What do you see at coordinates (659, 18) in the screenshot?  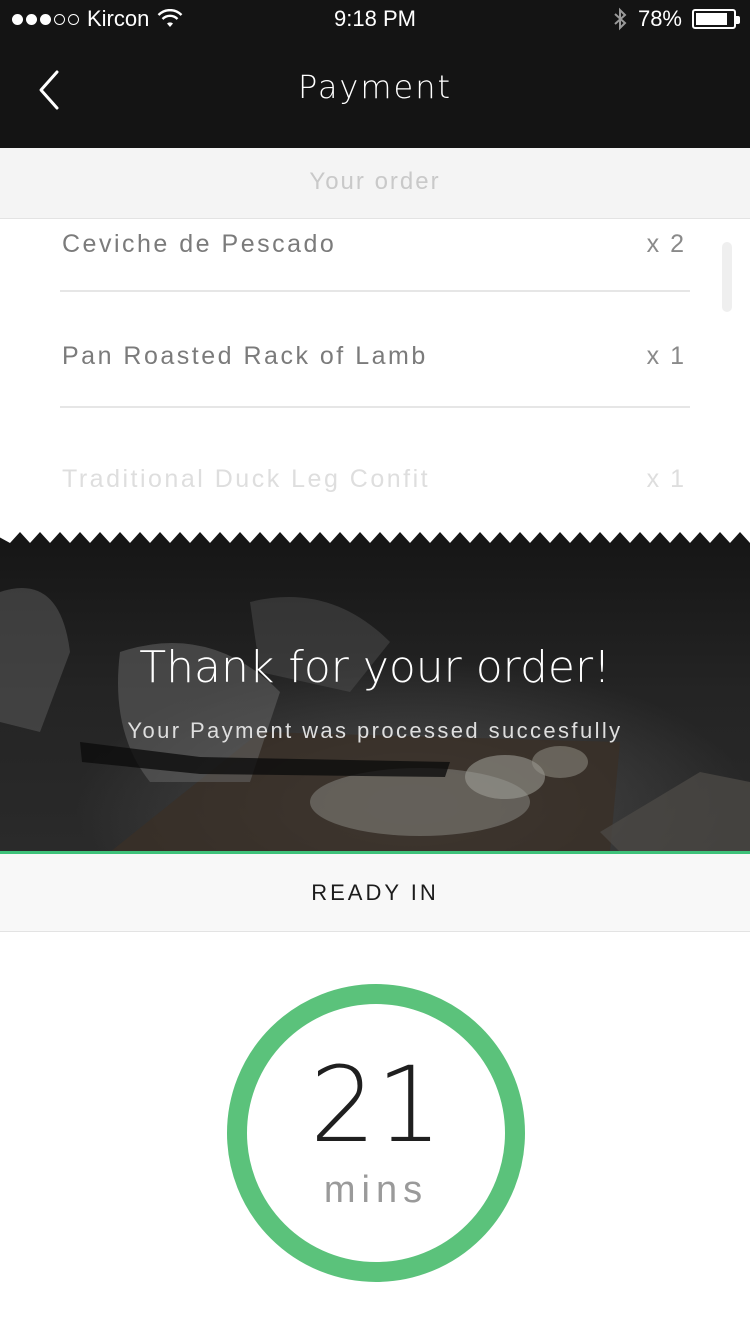 I see `battery-percent: 78%` at bounding box center [659, 18].